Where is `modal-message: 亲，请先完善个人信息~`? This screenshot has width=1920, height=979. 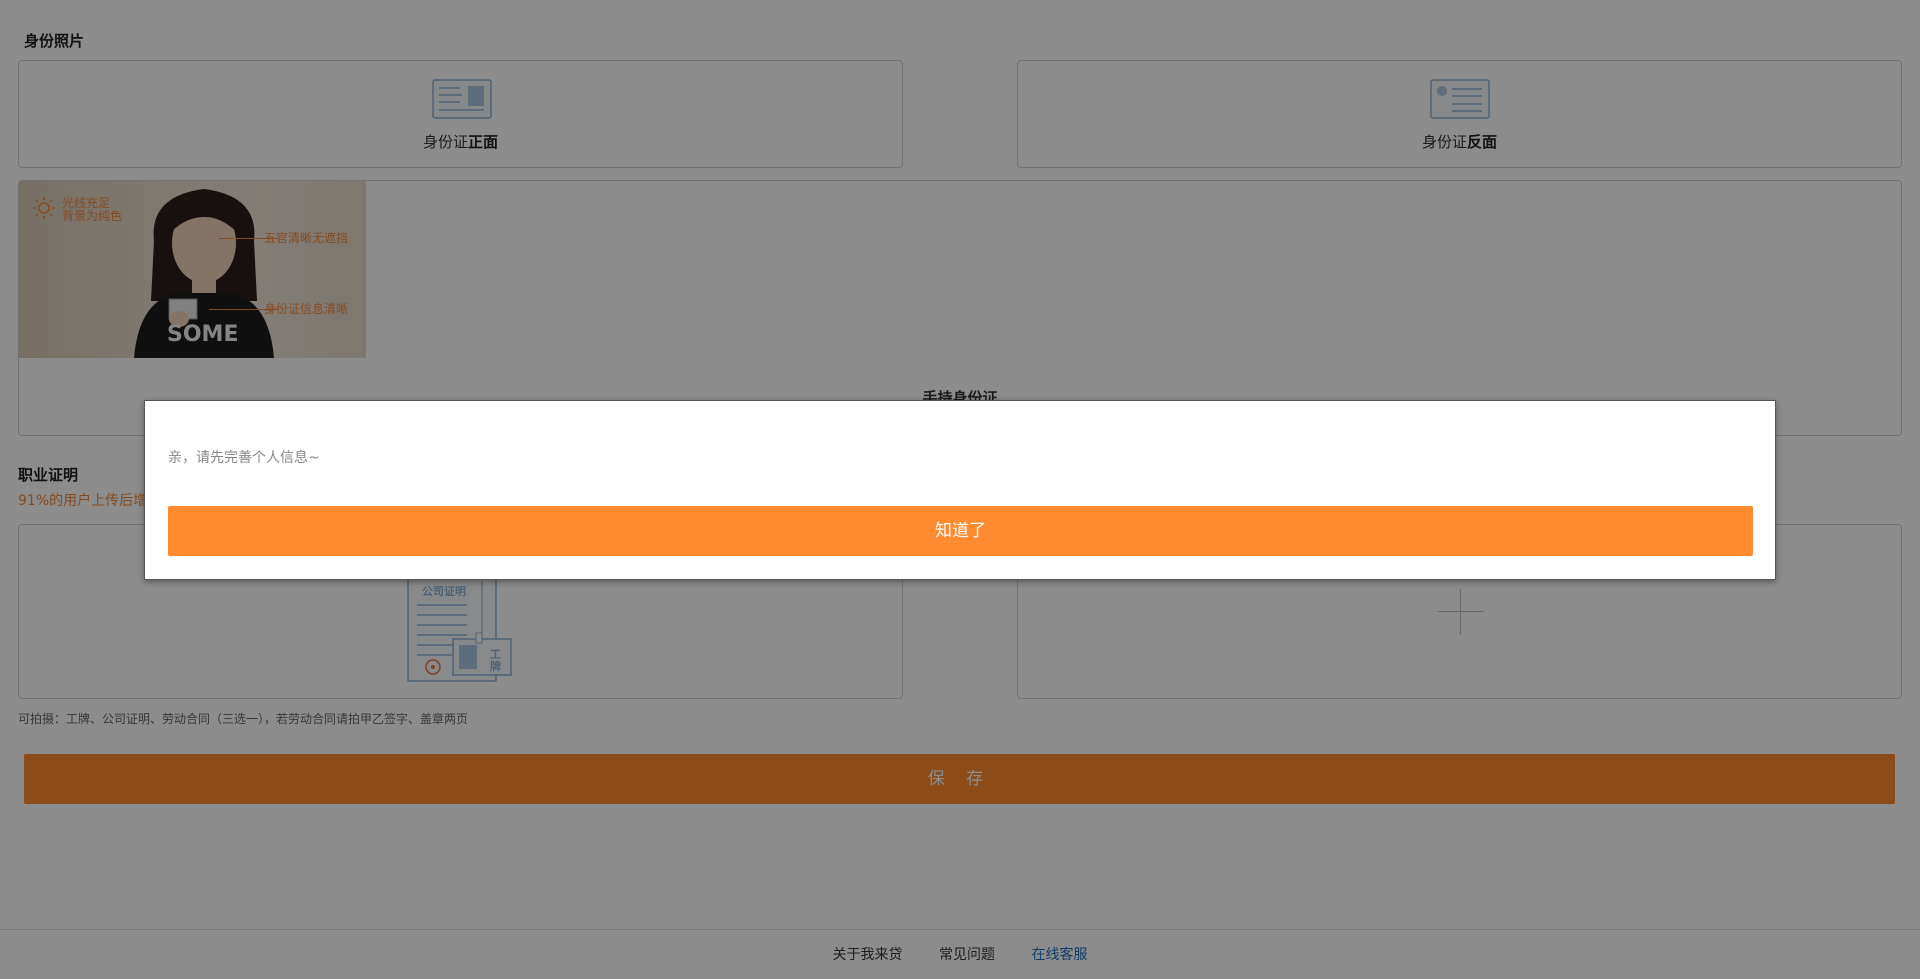 modal-message: 亲，请先完善个人信息~ is located at coordinates (244, 458).